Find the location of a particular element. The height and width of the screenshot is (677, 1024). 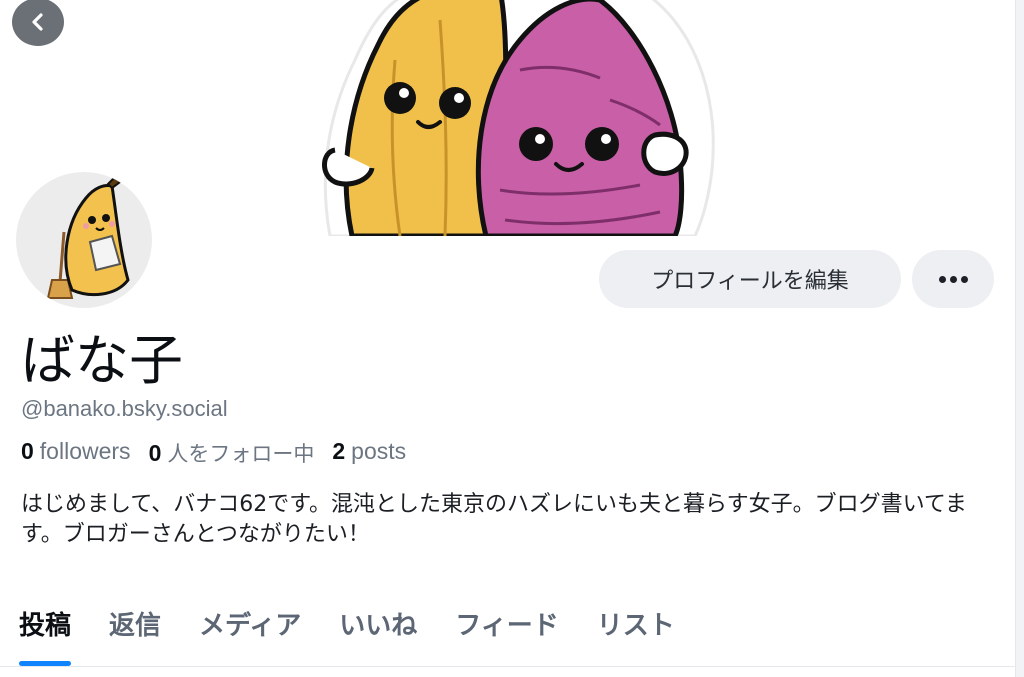

tab-lists: リスト is located at coordinates (636, 623).